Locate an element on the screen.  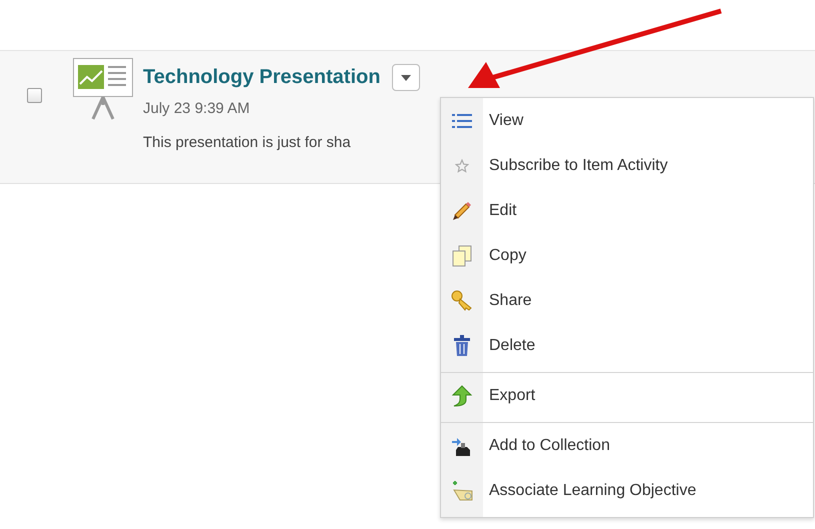
trash-icon is located at coordinates (462, 345).